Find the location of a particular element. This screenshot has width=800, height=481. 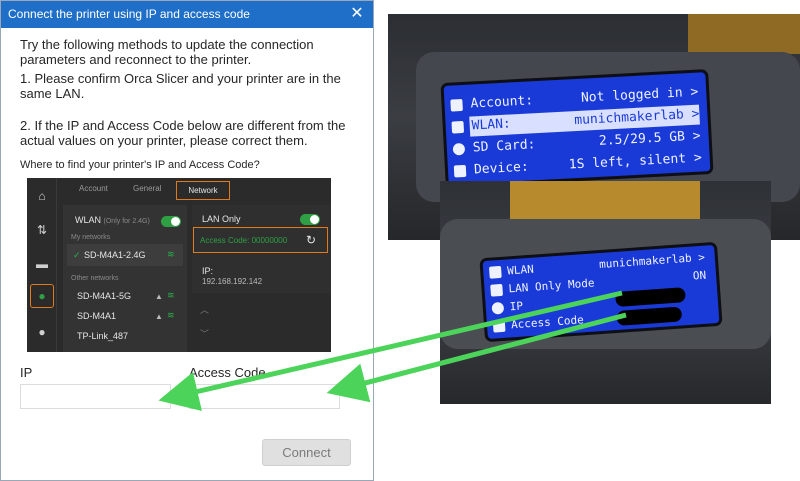

my-networks-label: My networks is located at coordinates (91, 237).